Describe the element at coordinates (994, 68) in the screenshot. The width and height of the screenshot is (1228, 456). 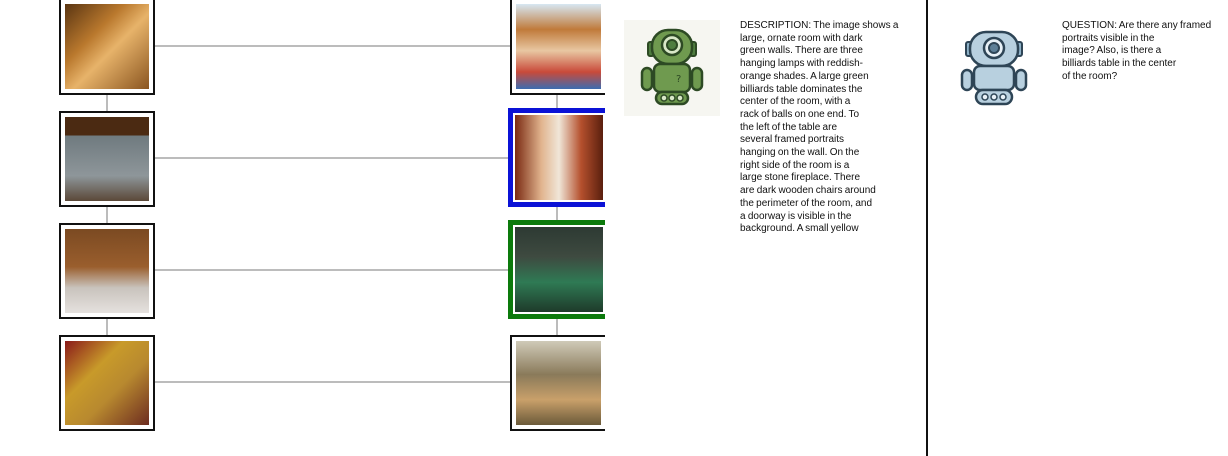
I see `blue-robot-icon` at that location.